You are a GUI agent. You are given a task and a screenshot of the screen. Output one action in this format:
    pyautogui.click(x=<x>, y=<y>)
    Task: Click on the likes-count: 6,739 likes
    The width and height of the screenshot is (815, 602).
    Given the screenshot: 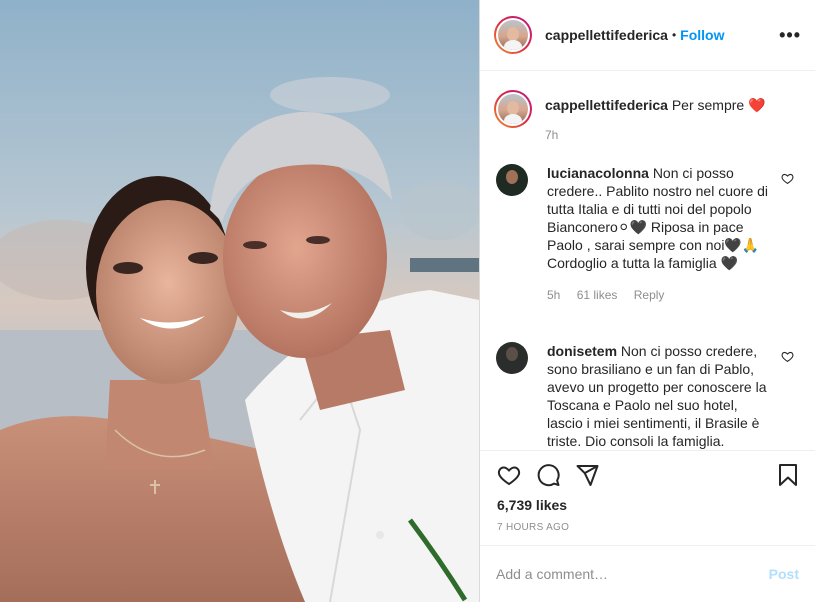 What is the action you would take?
    pyautogui.click(x=532, y=505)
    